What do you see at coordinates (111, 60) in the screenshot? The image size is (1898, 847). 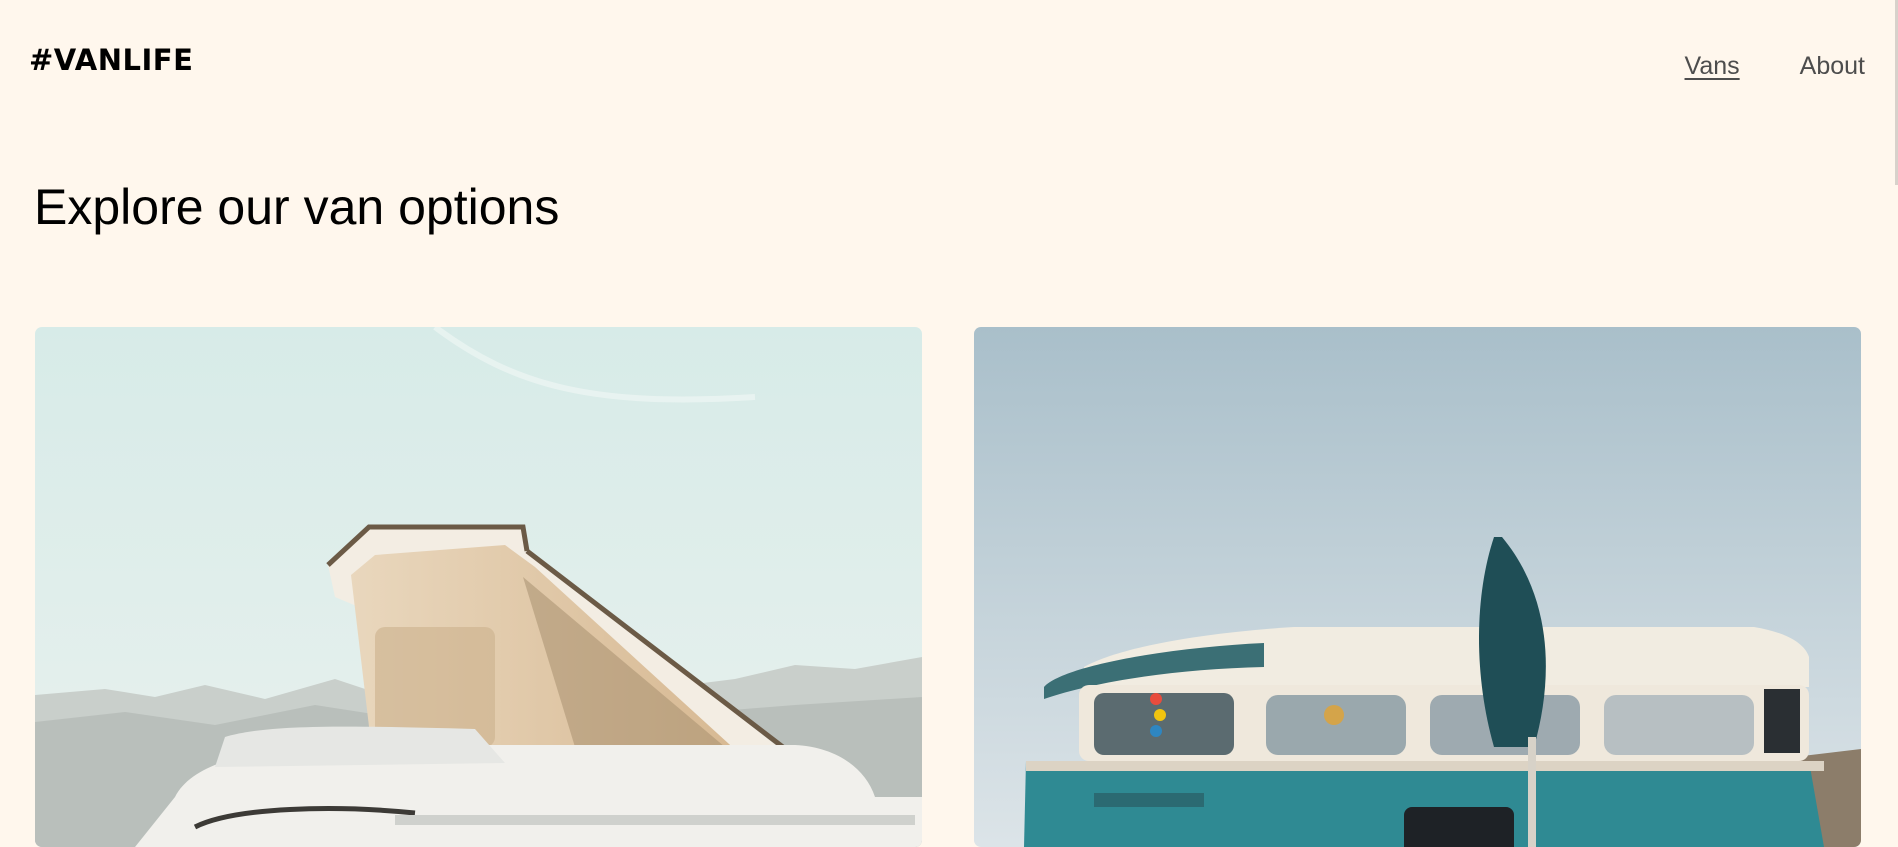 I see `logo-link: #VANLIFE` at bounding box center [111, 60].